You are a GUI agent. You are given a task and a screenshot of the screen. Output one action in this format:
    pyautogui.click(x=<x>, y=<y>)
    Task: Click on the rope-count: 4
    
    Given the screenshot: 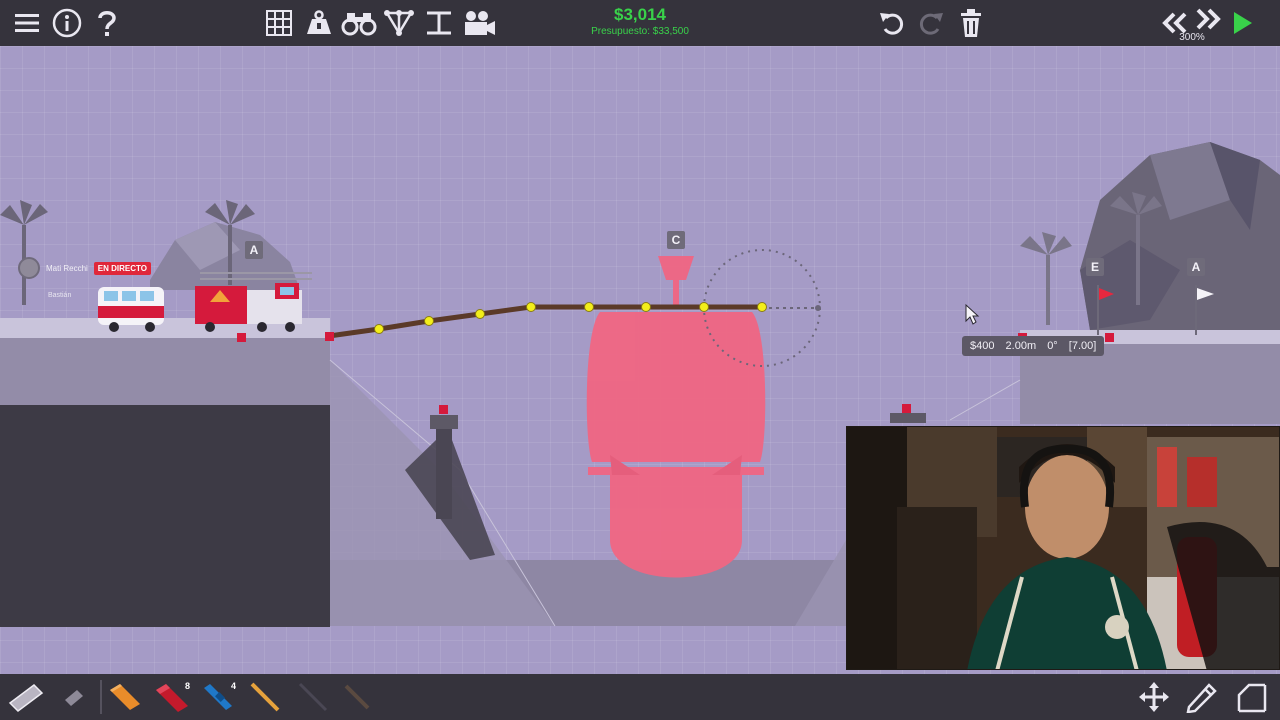 What is the action you would take?
    pyautogui.click(x=233, y=686)
    